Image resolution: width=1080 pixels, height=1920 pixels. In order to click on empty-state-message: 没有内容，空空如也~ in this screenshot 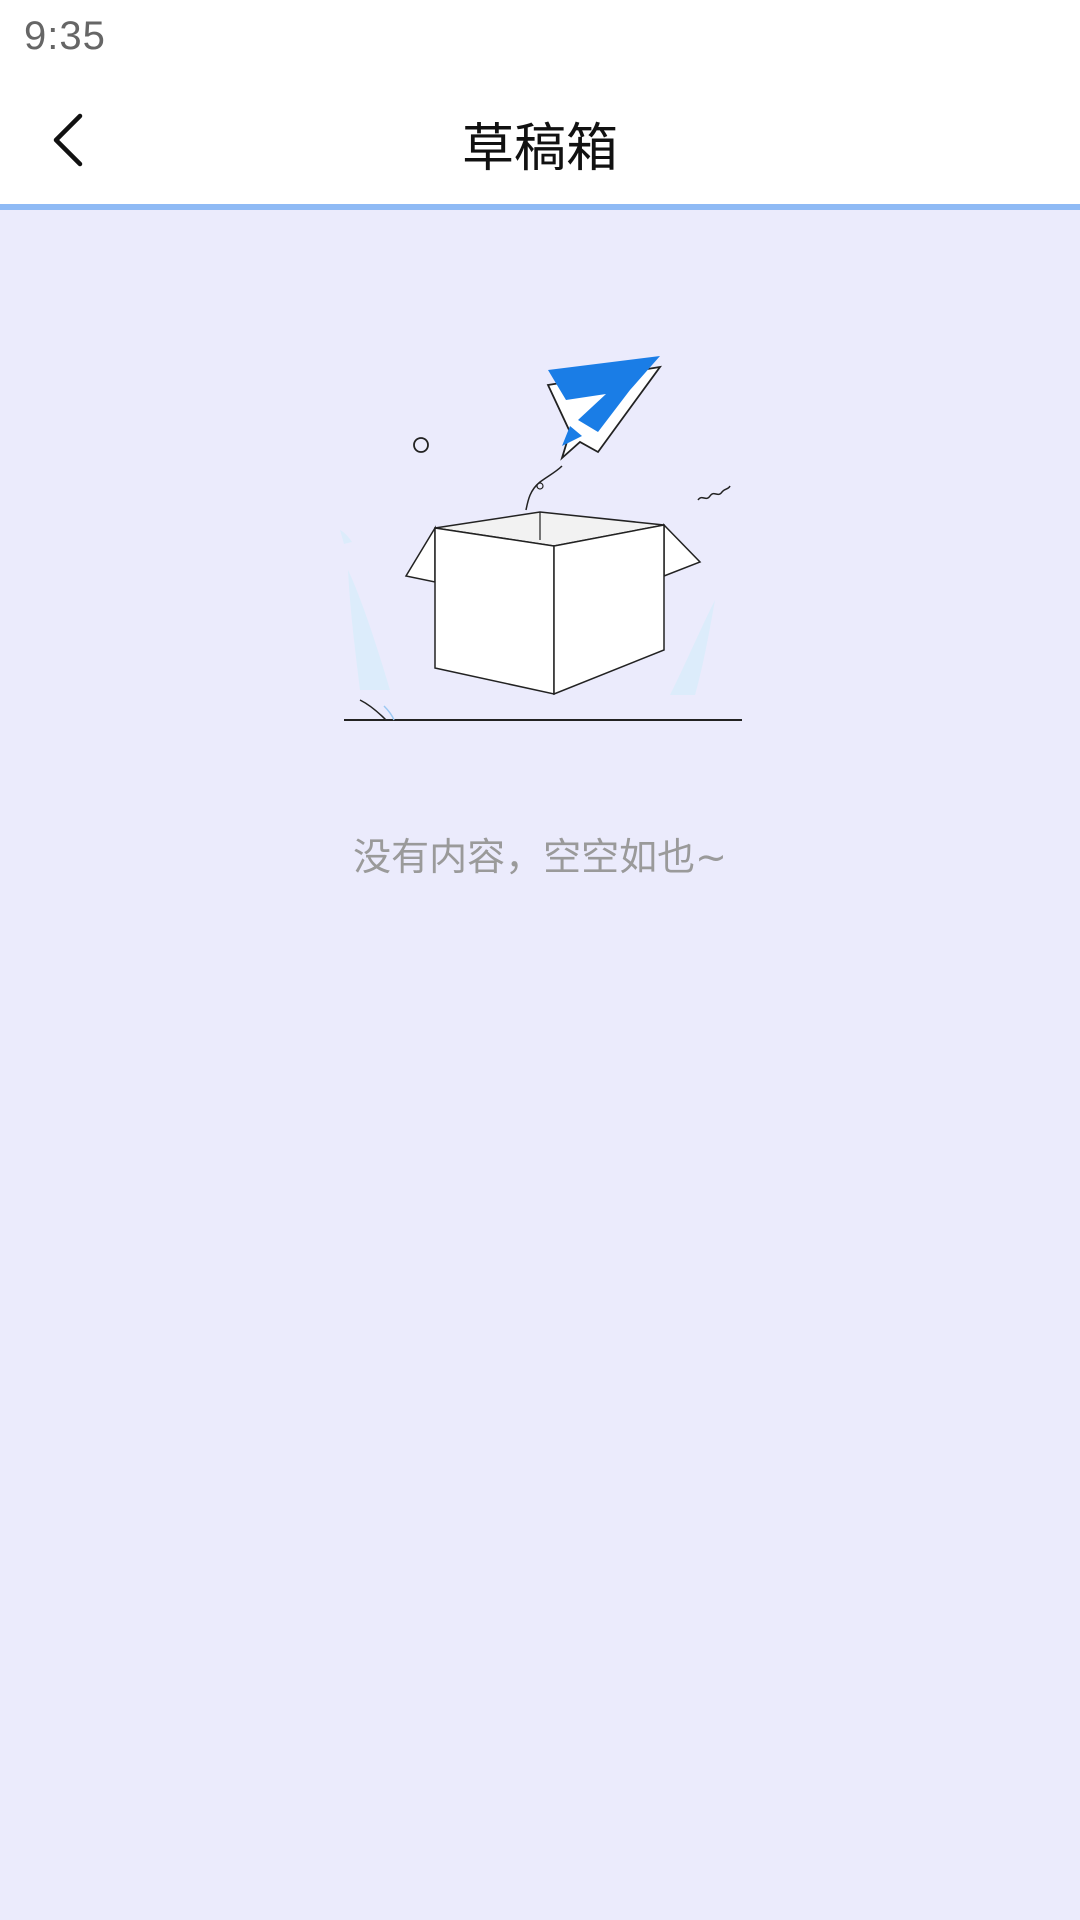, I will do `click(540, 857)`.